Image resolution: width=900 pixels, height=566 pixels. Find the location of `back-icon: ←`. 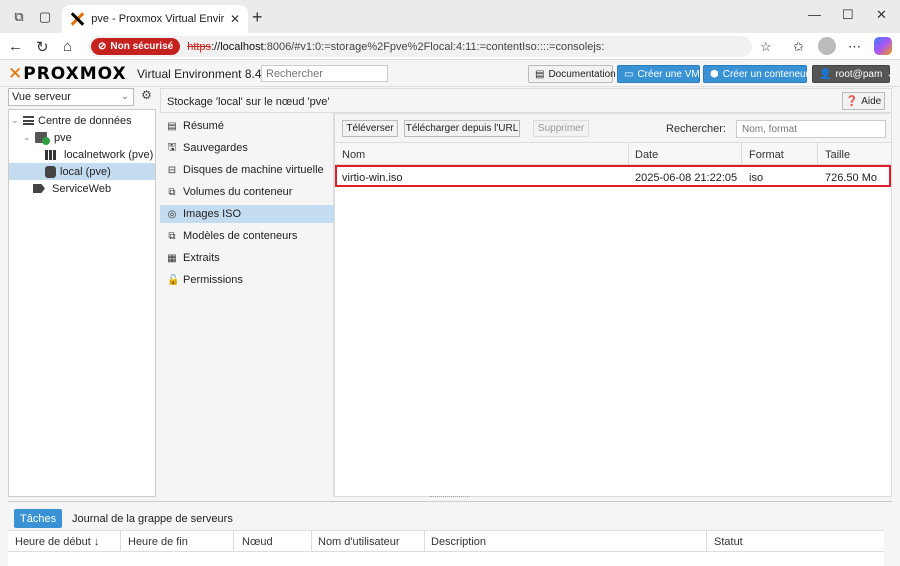

back-icon: ← is located at coordinates (15, 46).